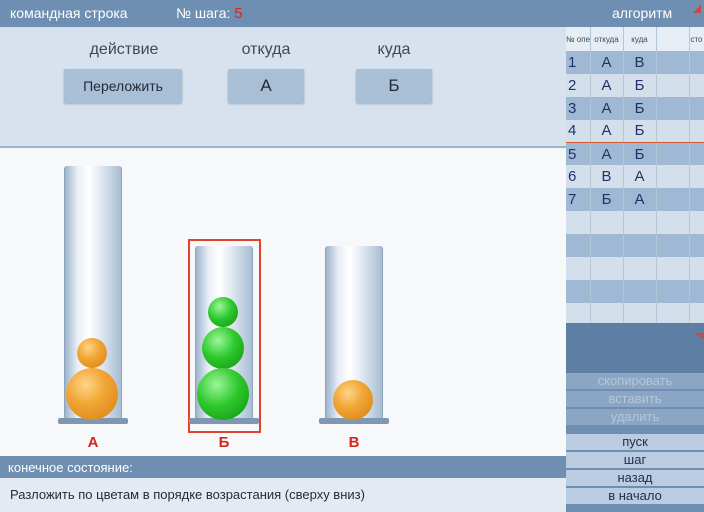 The width and height of the screenshot is (704, 512). I want to click on table-row: 6ВА, so click(635, 177).